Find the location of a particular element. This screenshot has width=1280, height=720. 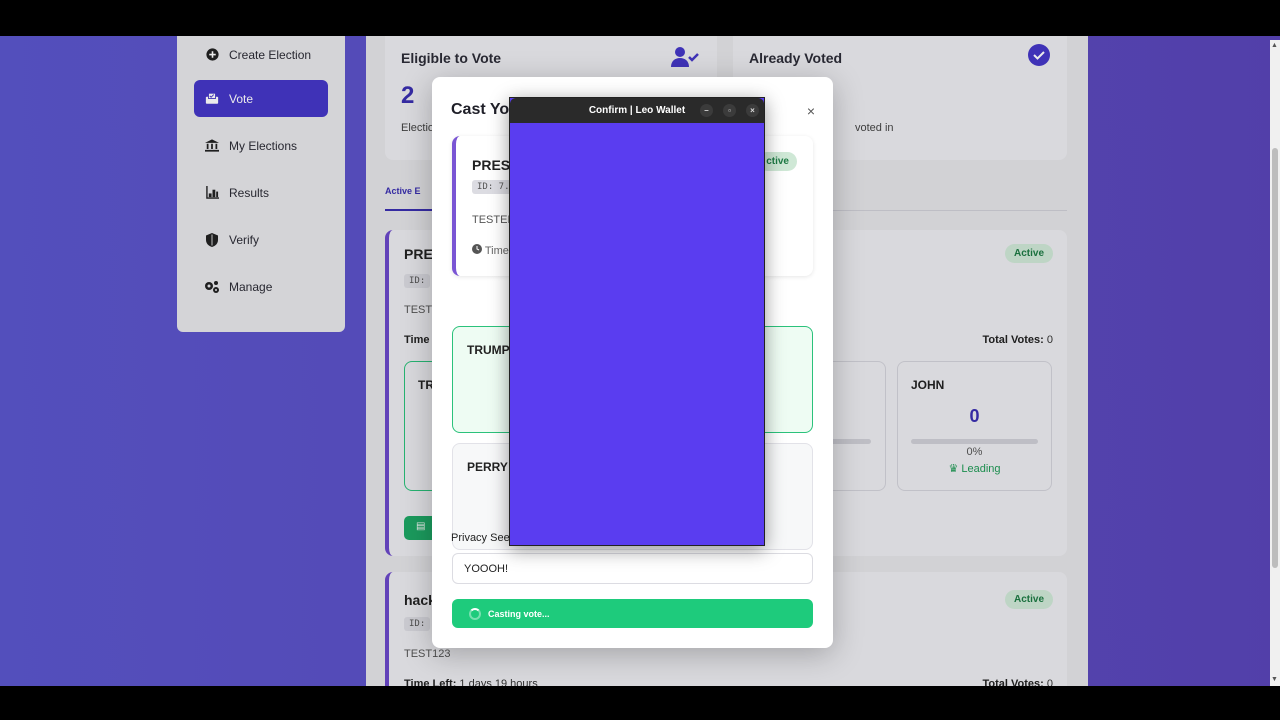

leo-wallet-popup: Confirm | Leo Wallet – ▫ × is located at coordinates (637, 321).